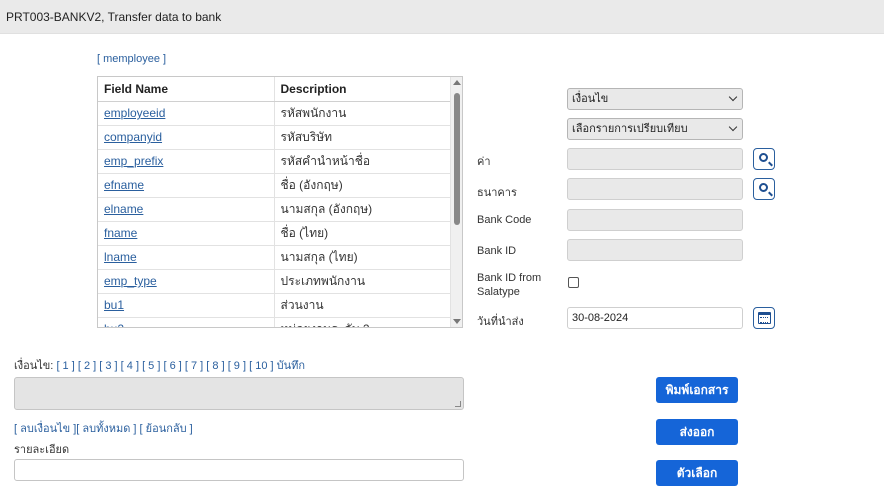 This screenshot has height=495, width=884. I want to click on calendar-icon, so click(764, 318).